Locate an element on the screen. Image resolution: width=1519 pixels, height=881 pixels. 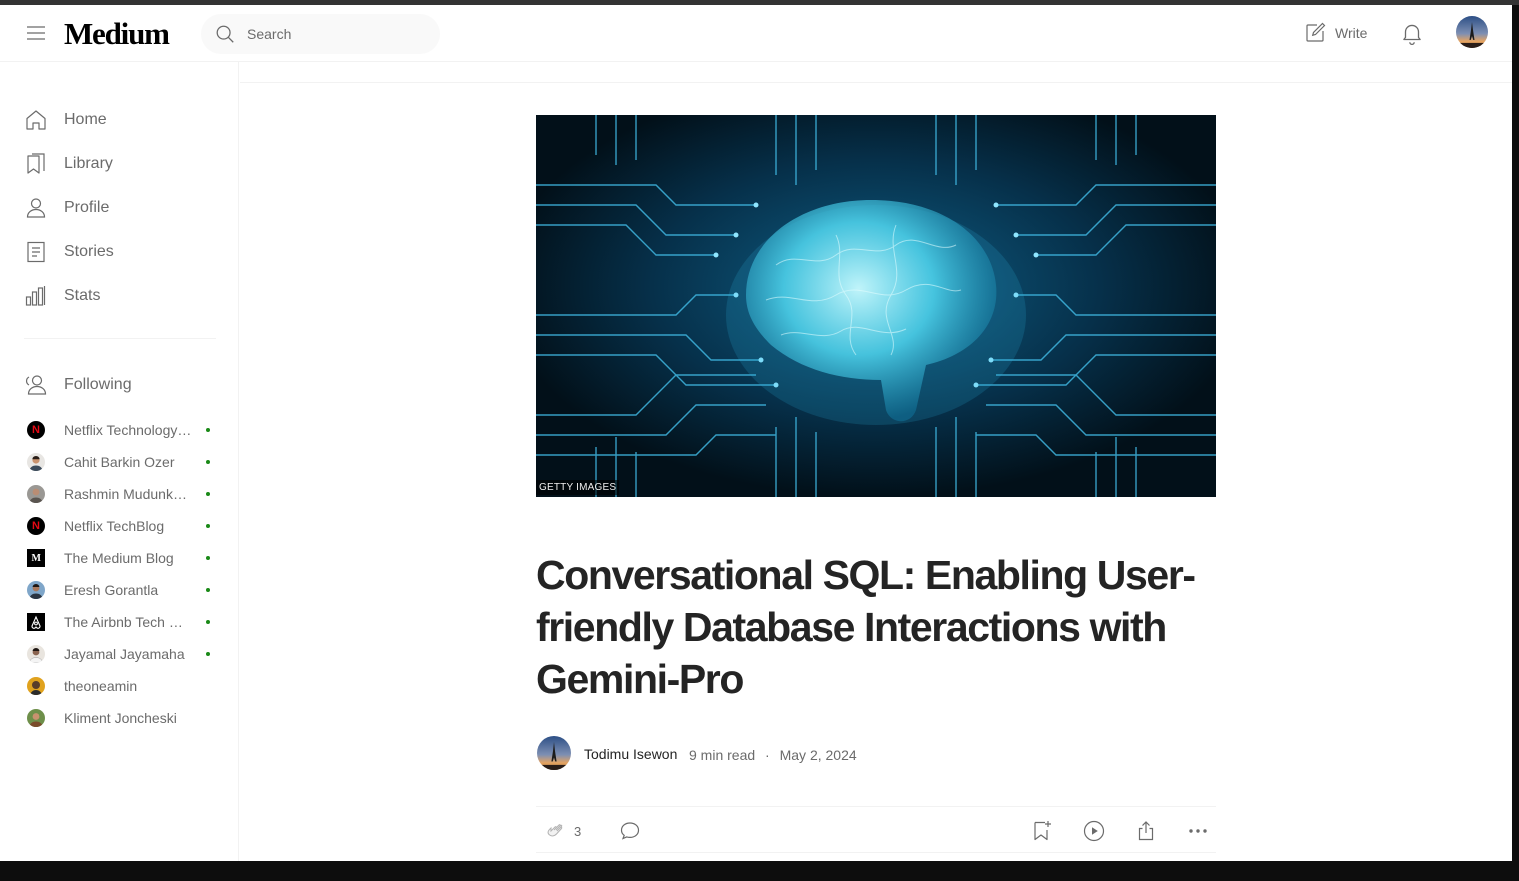
save-button is located at coordinates (1042, 831).